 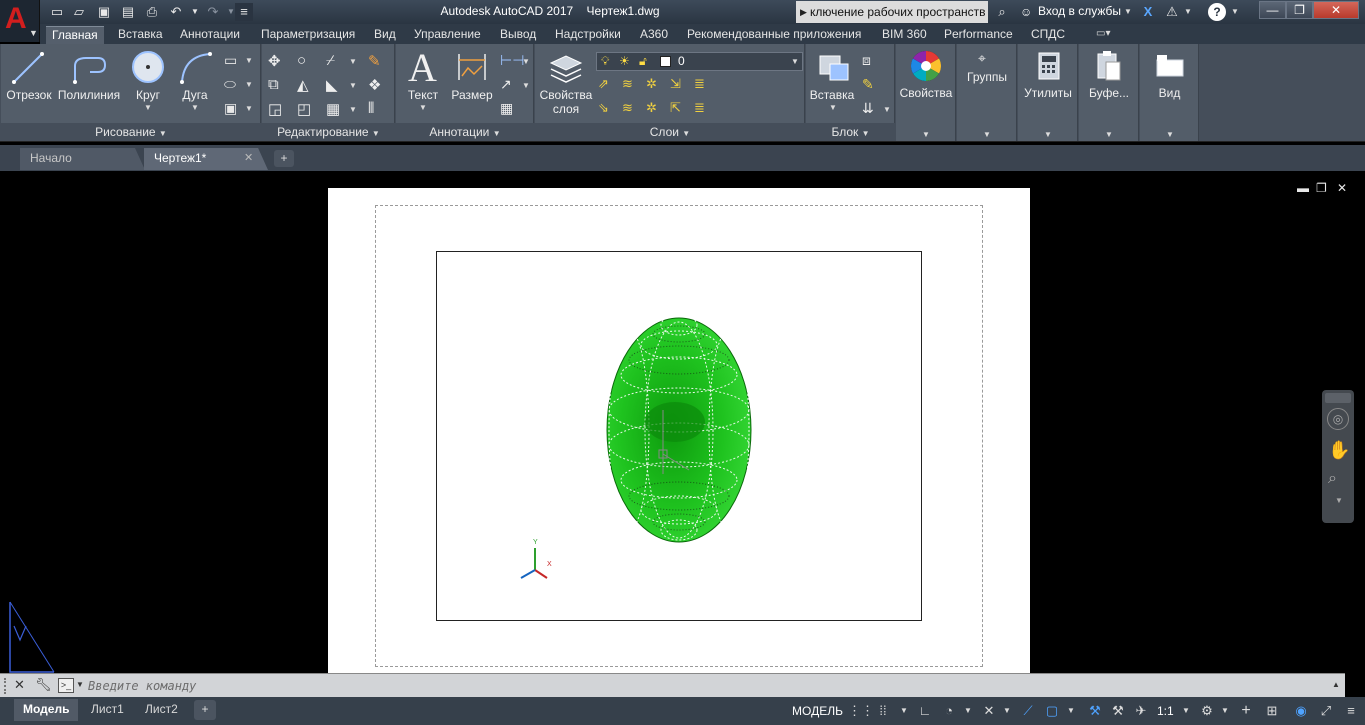 I want to click on utilities-button: Утилиты, so click(x=1048, y=93).